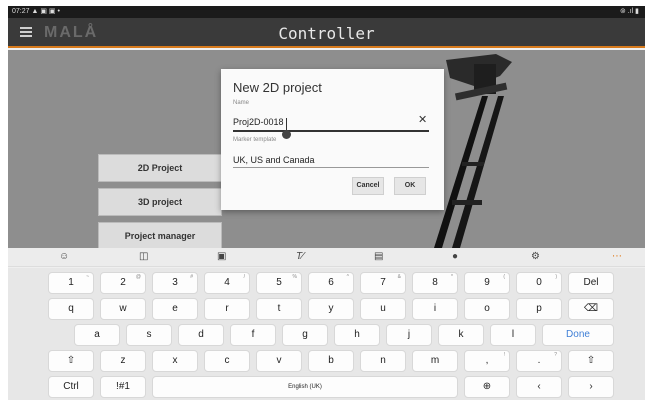  Describe the element at coordinates (487, 387) in the screenshot. I see `globe-icon: ⊕` at that location.